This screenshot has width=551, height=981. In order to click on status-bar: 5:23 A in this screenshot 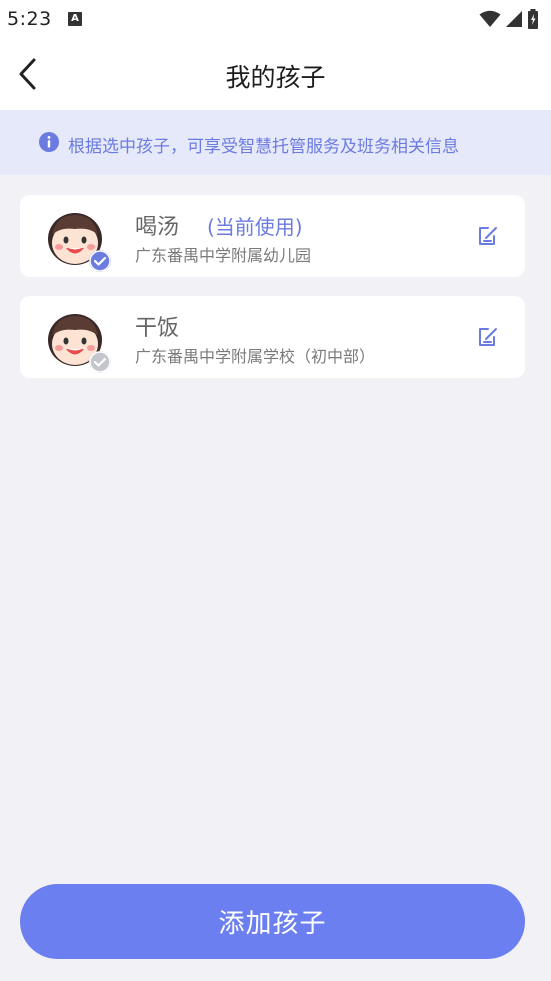, I will do `click(275, 20)`.